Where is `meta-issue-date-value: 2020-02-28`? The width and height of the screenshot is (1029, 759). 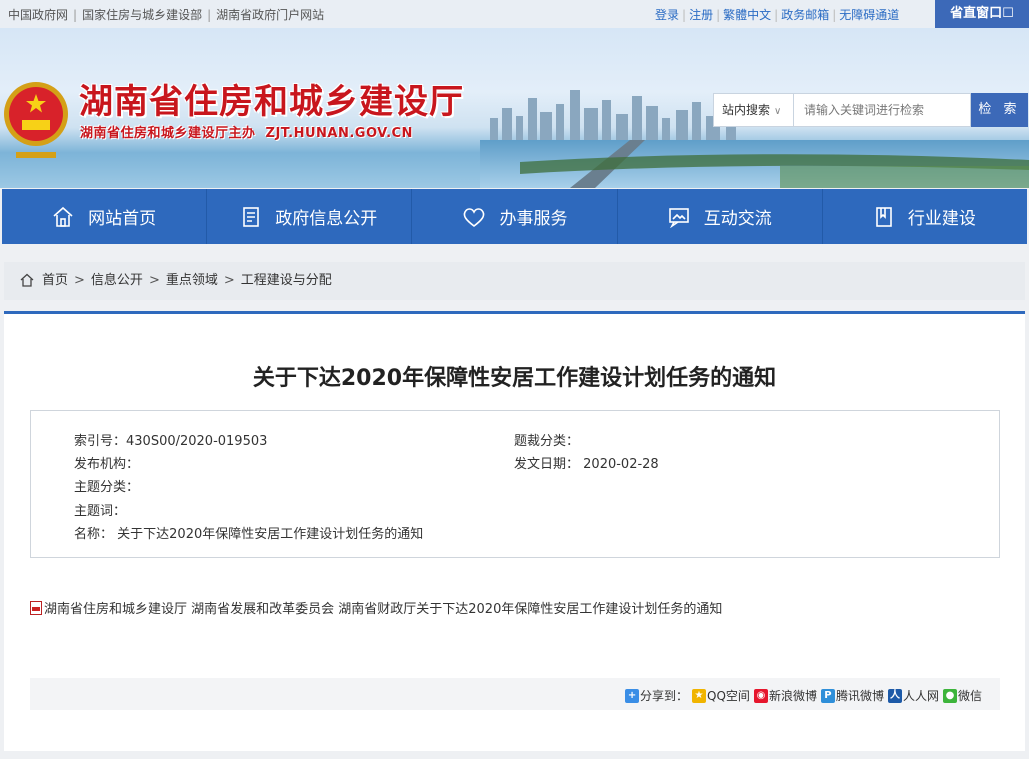
meta-issue-date-value: 2020-02-28 is located at coordinates (621, 464).